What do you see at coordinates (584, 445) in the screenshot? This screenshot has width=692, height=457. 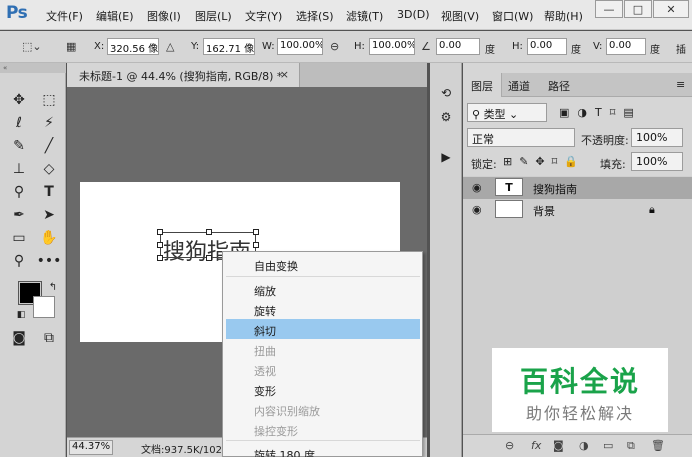 I see `adjustment-icon: ◑` at bounding box center [584, 445].